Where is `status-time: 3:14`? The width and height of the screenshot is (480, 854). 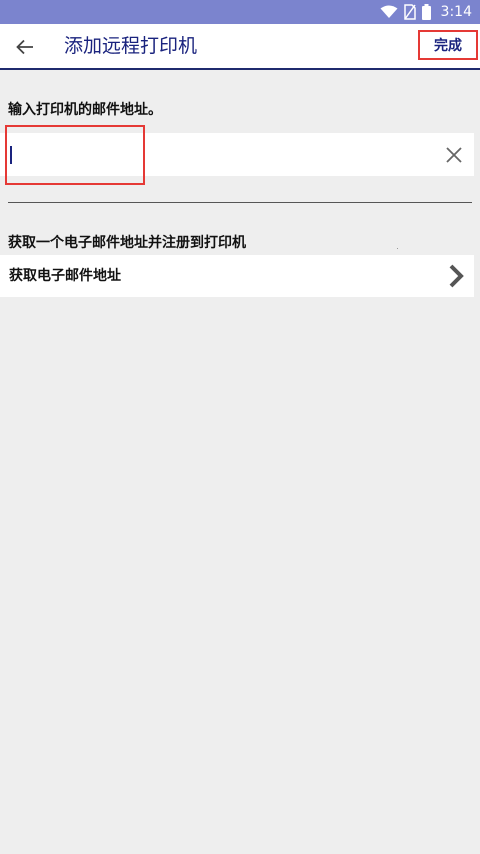
status-time: 3:14 is located at coordinates (456, 12).